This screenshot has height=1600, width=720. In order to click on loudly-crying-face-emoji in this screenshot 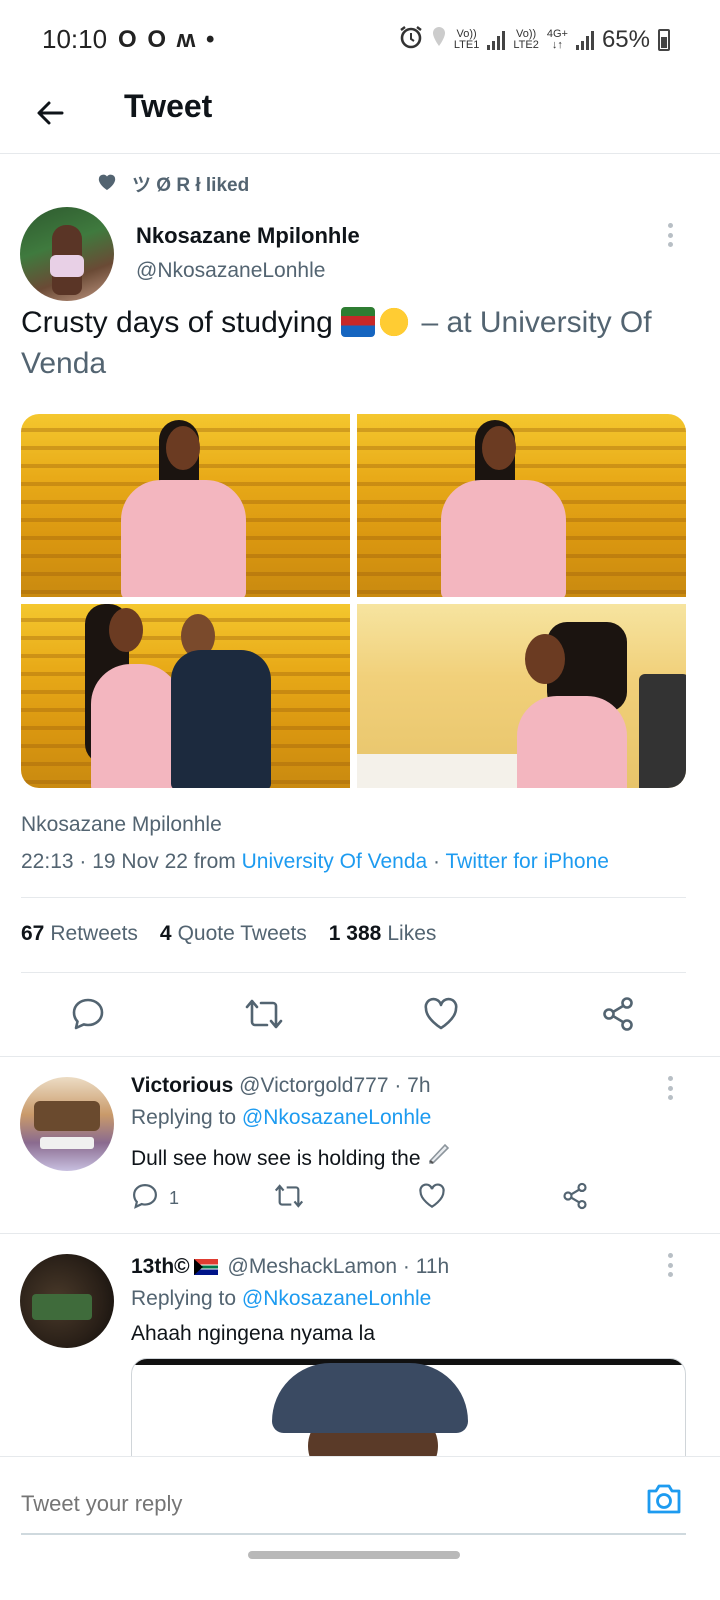, I will do `click(394, 322)`.